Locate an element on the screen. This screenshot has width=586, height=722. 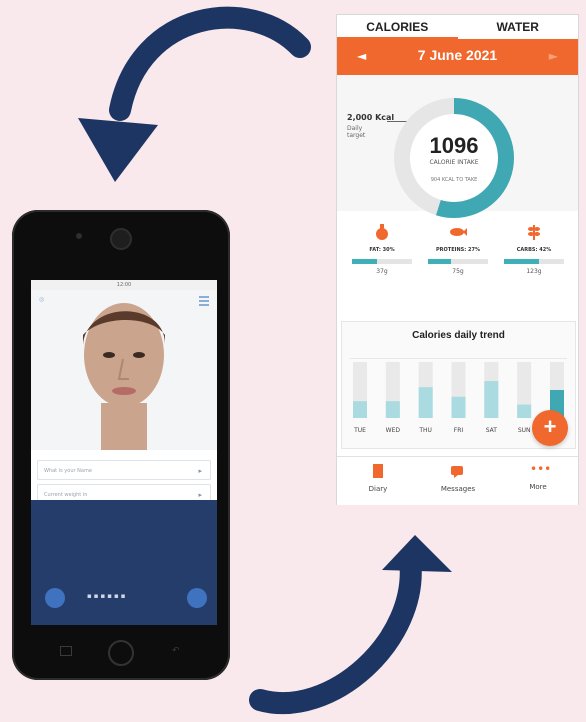
macro-label: CARBS: 42% is located at coordinates (534, 250).